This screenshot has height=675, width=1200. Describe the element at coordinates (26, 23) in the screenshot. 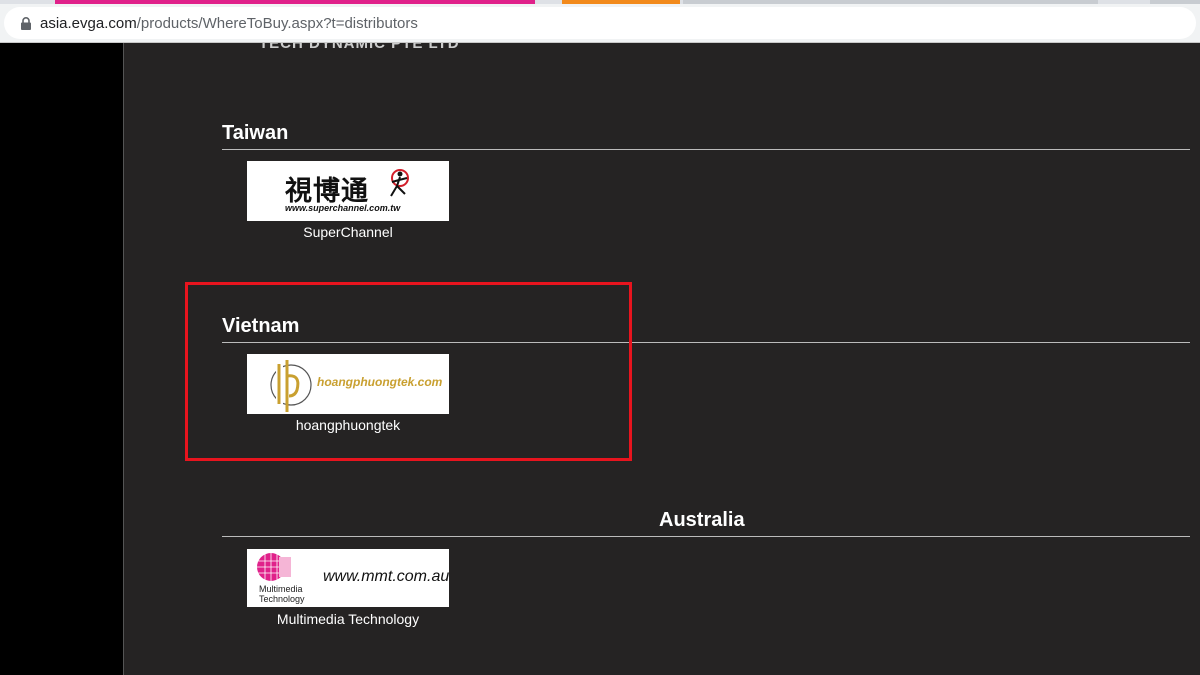

I see `lock-icon` at that location.